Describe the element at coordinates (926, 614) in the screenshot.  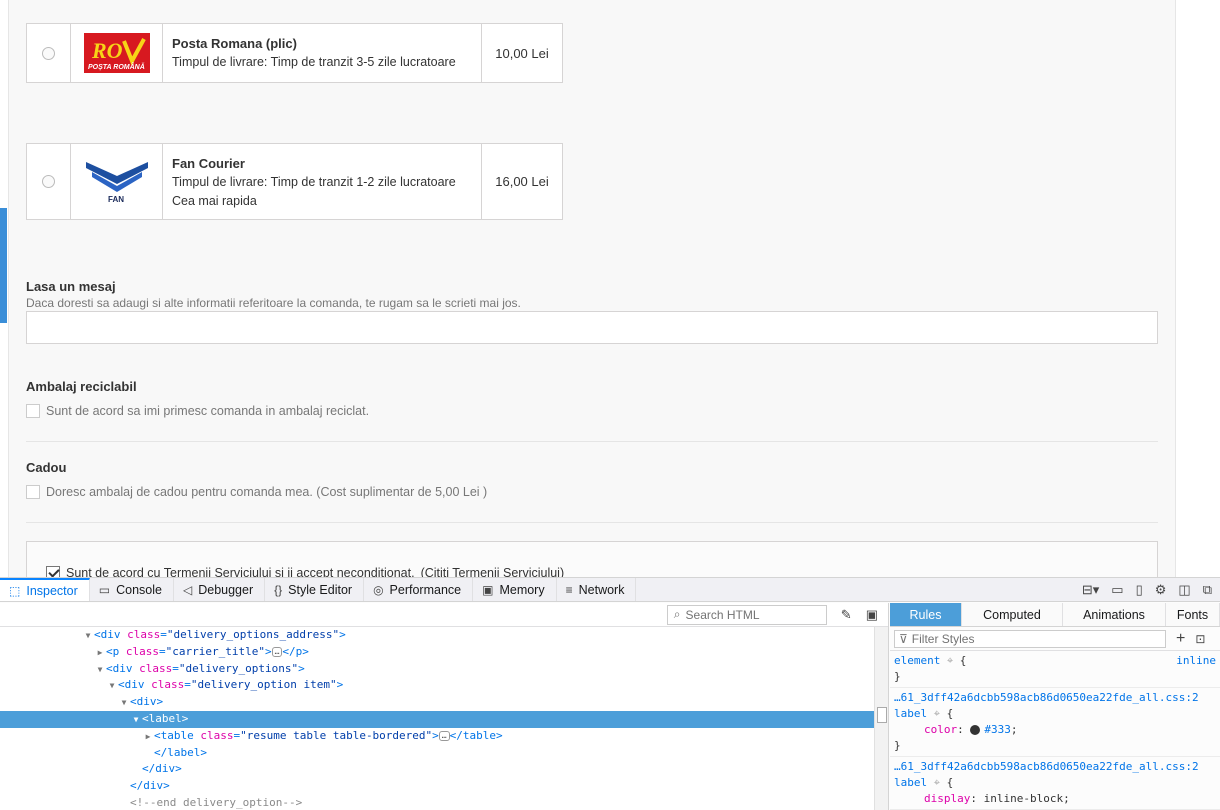
I see `sidebar-tab-rules: Rules` at that location.